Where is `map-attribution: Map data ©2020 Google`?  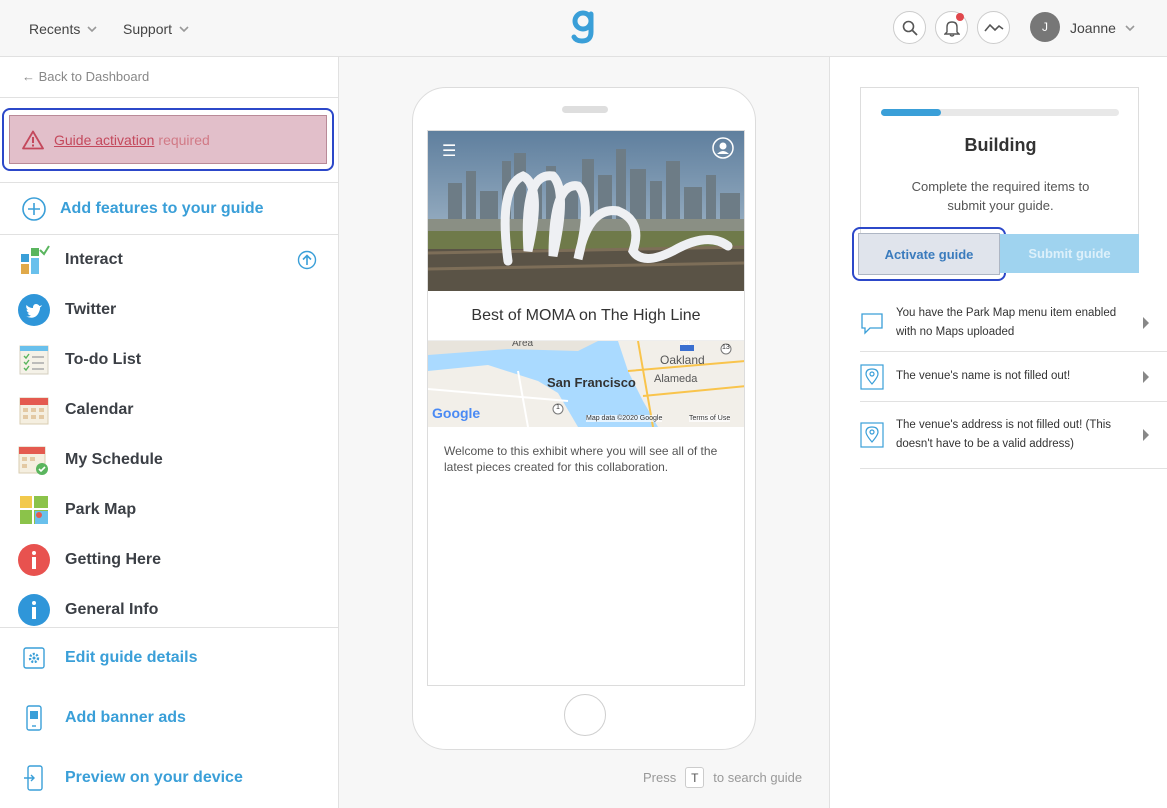
map-attribution: Map data ©2020 Google is located at coordinates (624, 418).